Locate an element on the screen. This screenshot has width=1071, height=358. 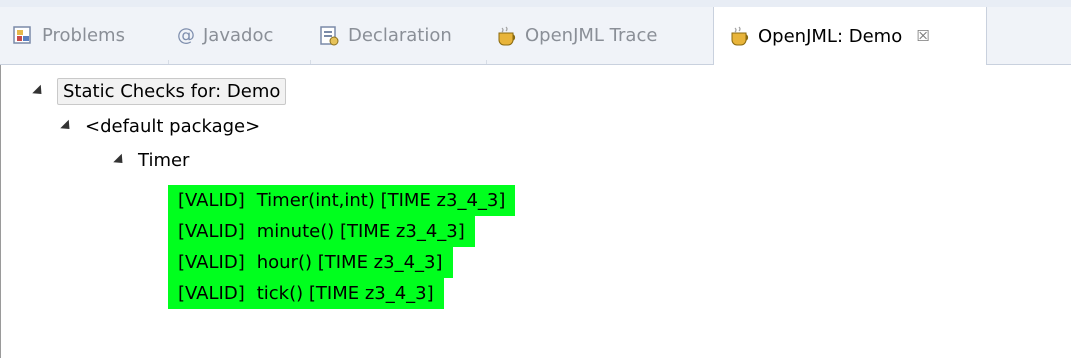
valid-result-highlight: [VALID] Timer(int,int) [TIME z3_4_3] is located at coordinates (342, 200).